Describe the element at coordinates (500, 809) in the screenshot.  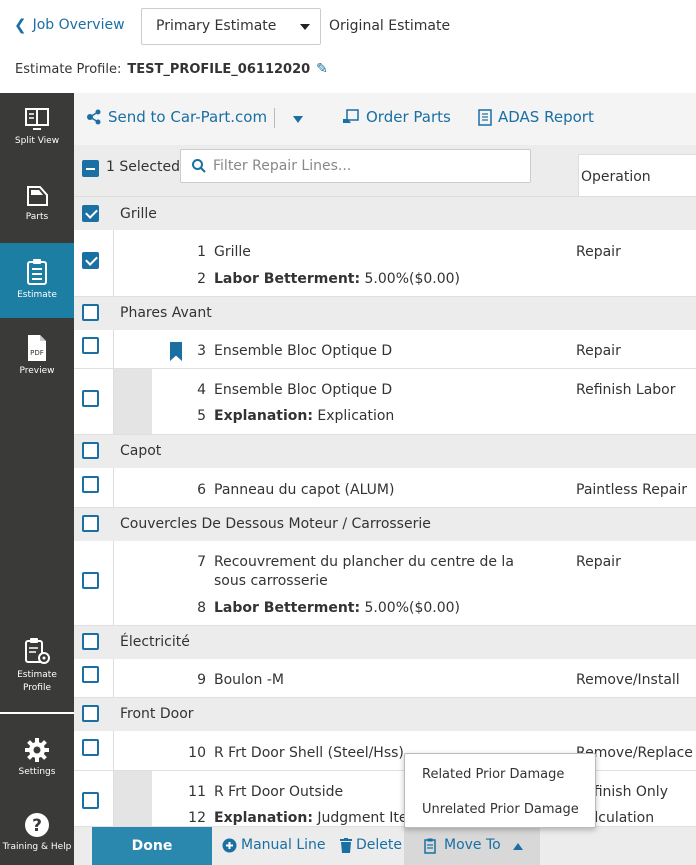
I see `menu-item-unrelated-prior-damage: Unrelated Prior Damage` at that location.